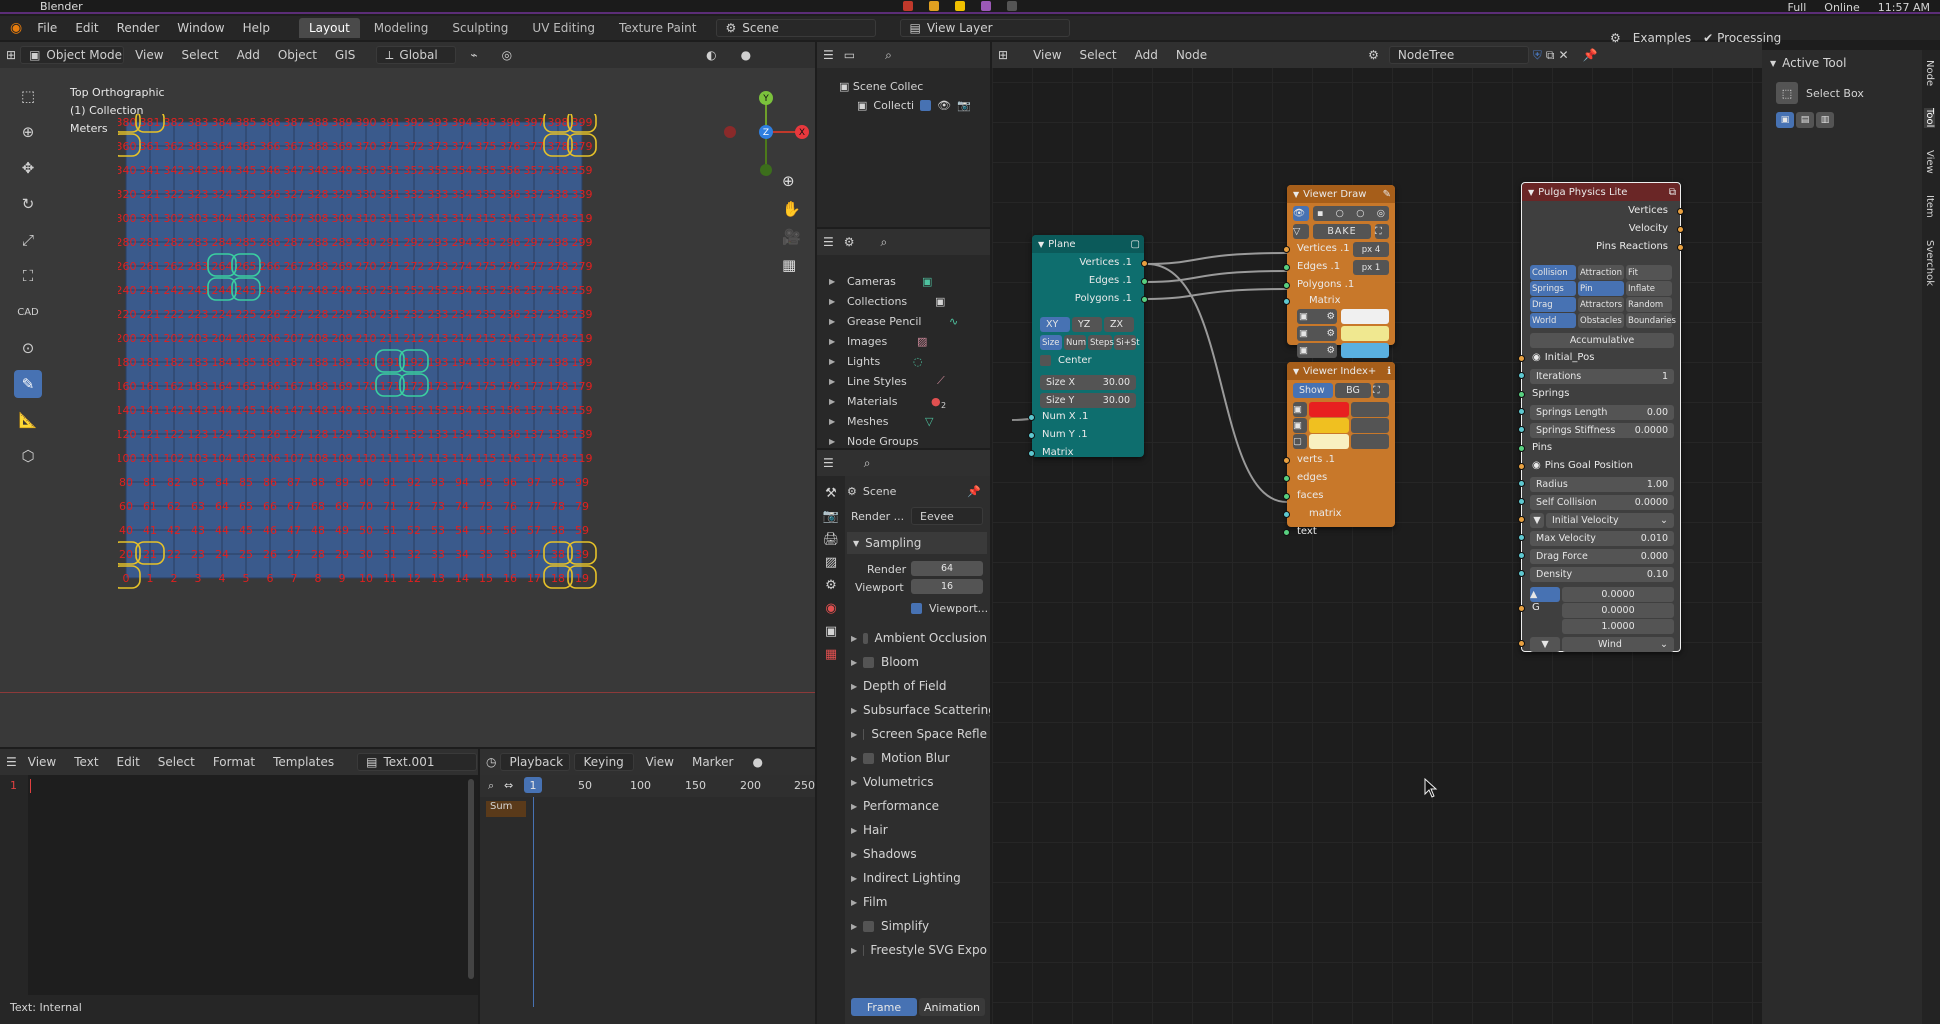  I want to click on center-toggle: Center, so click(1066, 360).